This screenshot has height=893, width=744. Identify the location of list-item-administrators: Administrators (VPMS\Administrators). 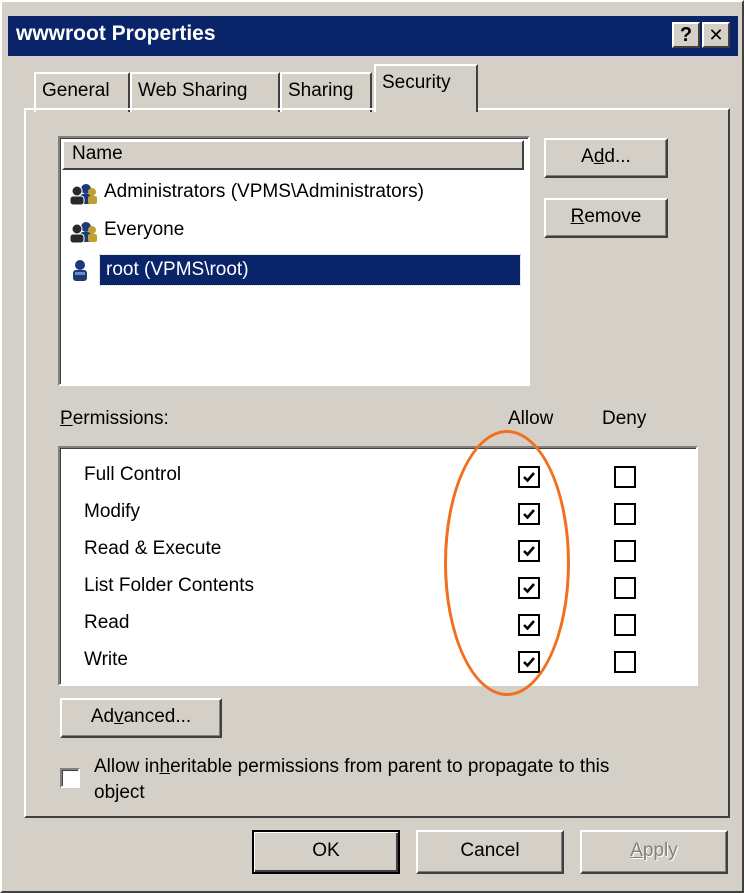
(296, 194).